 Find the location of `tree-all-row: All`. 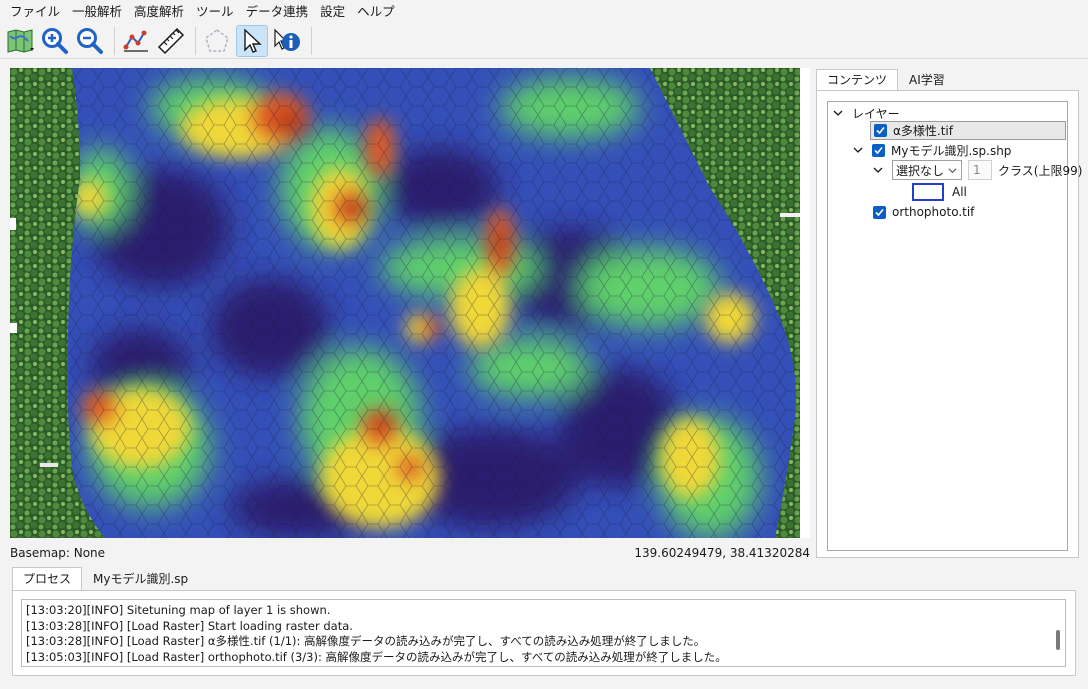

tree-all-row: All is located at coordinates (939, 192).